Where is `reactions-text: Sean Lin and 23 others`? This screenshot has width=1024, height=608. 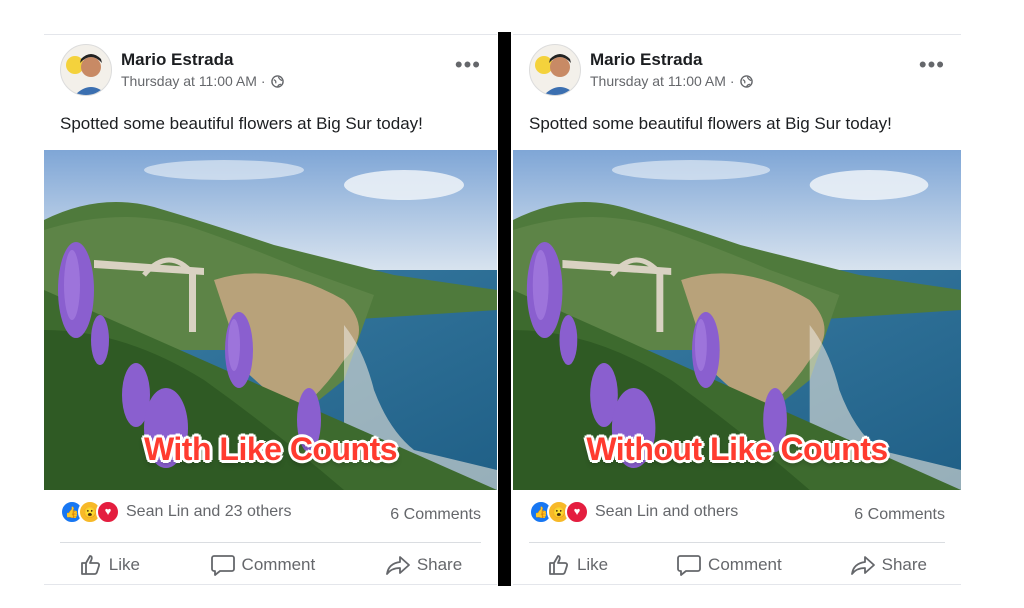 reactions-text: Sean Lin and 23 others is located at coordinates (208, 512).